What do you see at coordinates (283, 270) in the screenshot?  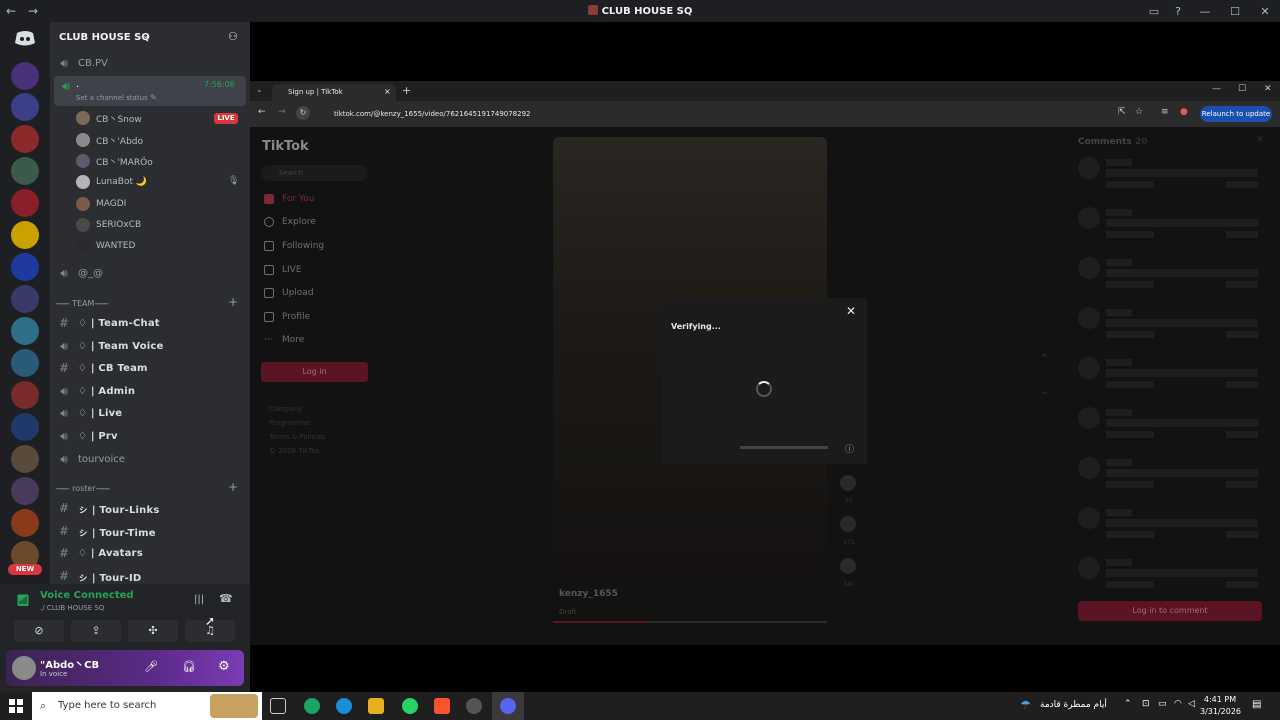 I see `nav-live: LIVE` at bounding box center [283, 270].